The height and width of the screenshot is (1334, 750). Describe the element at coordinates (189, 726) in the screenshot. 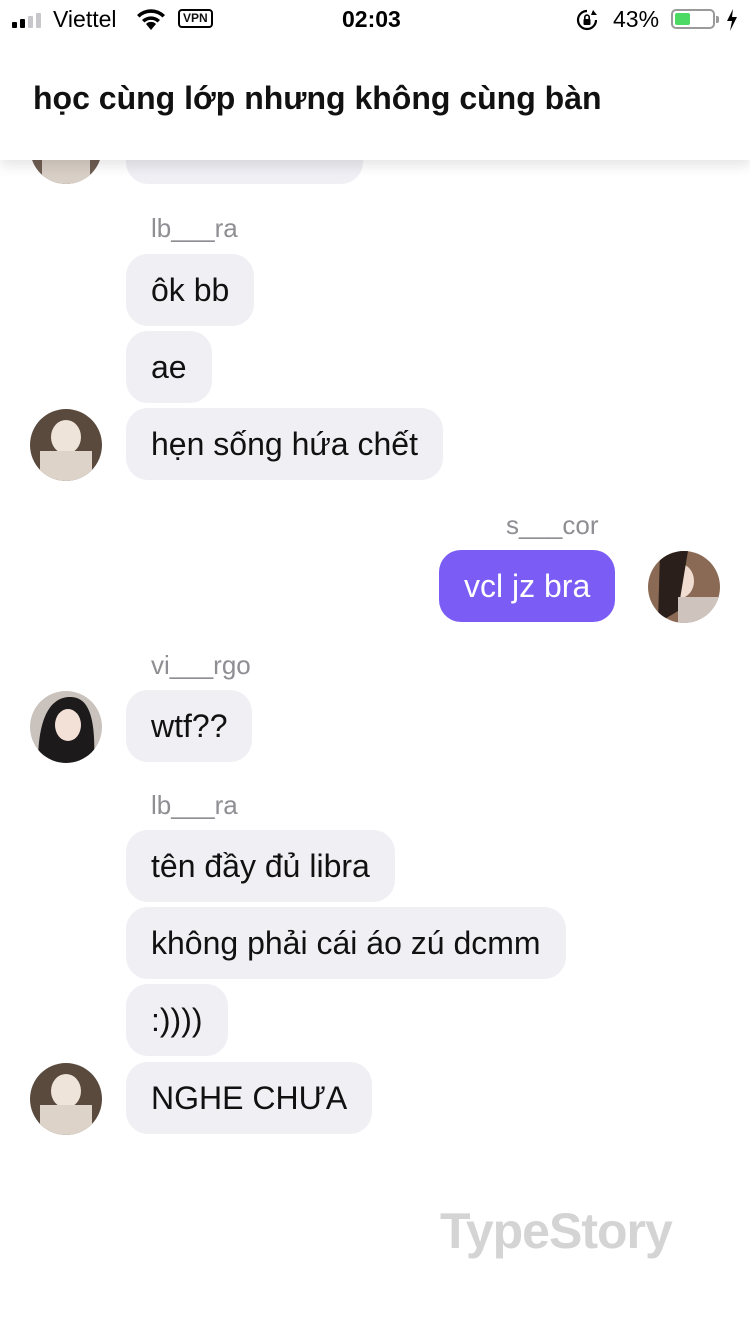

I see `message-bubble: wtf??` at that location.